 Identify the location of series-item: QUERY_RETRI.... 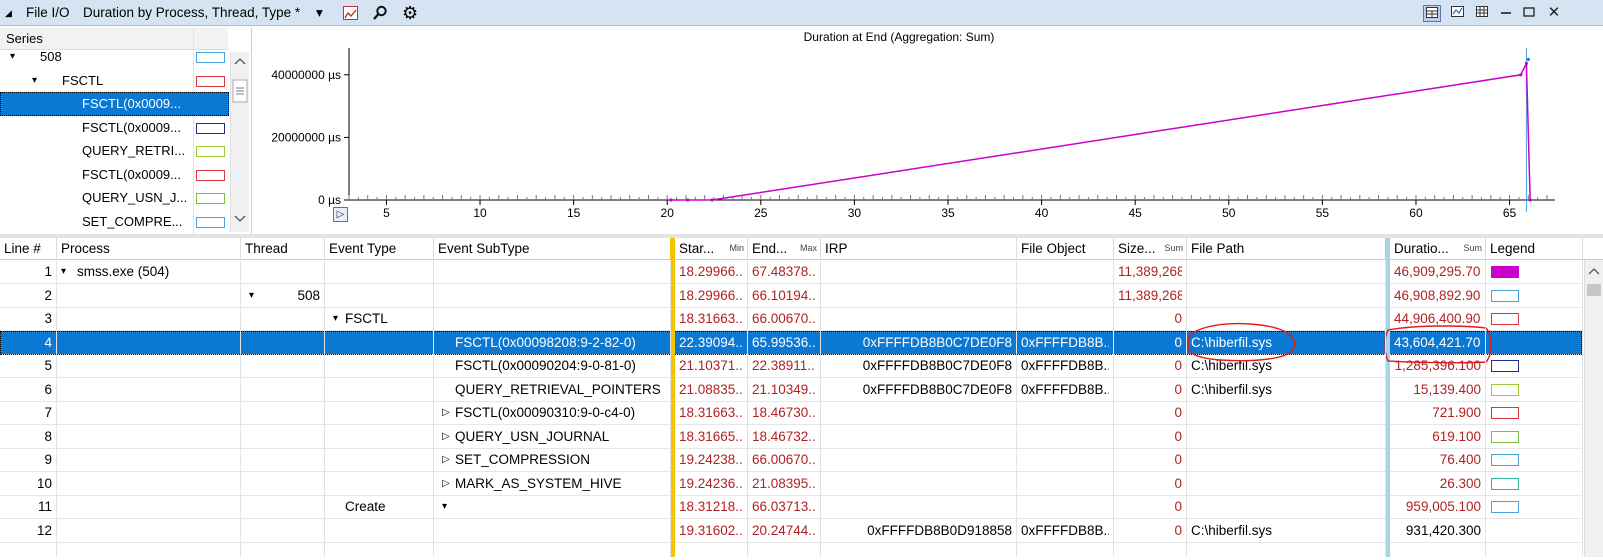
(114, 151).